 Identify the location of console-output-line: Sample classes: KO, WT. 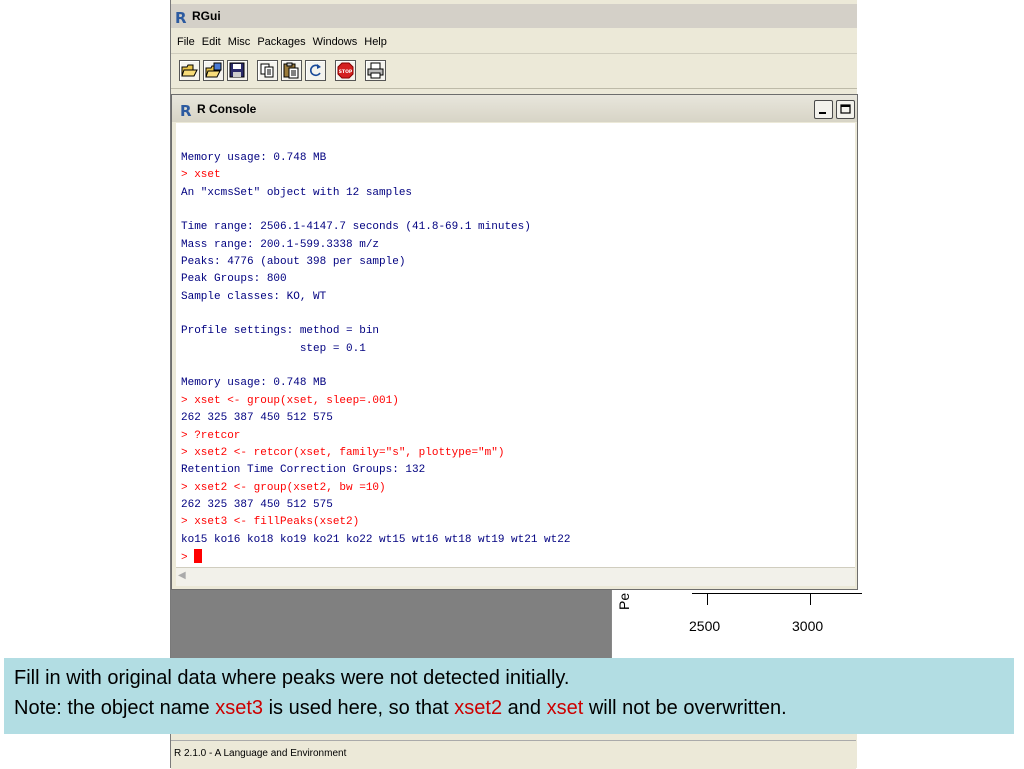
(254, 296).